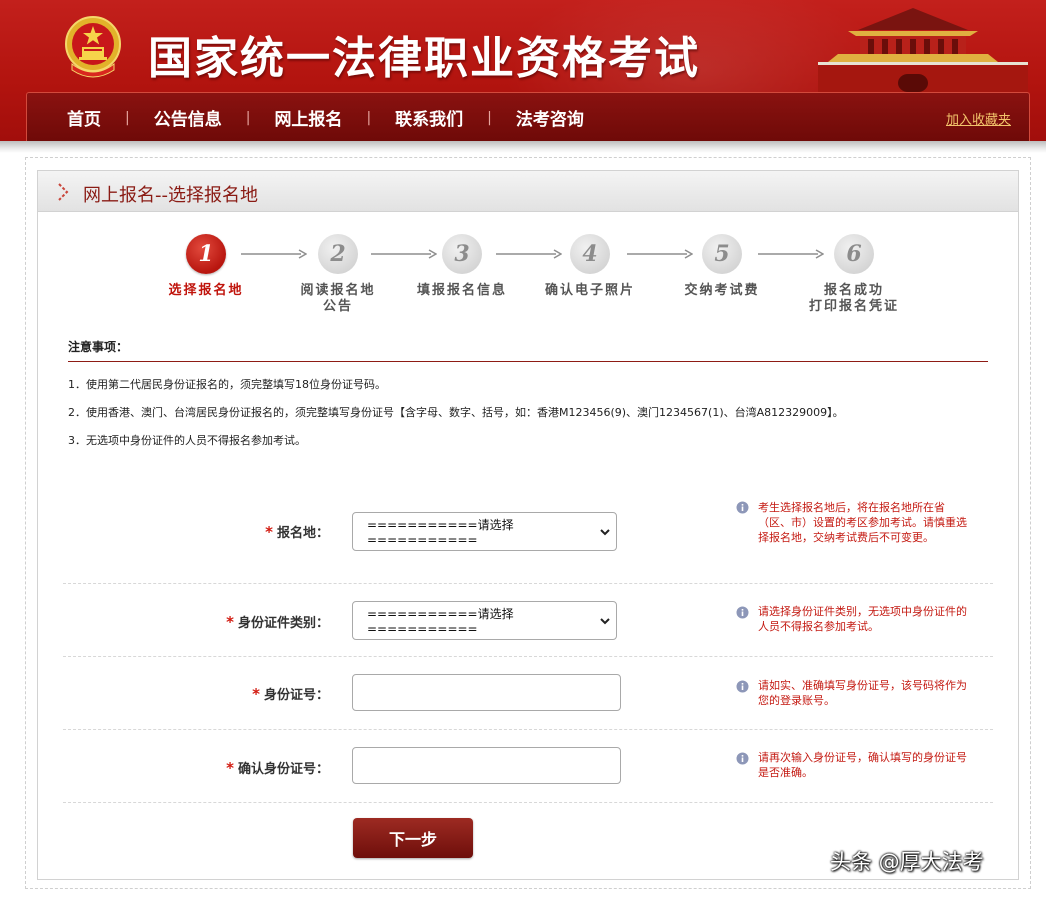 This screenshot has width=1046, height=899. Describe the element at coordinates (528, 191) in the screenshot. I see `panel-header: 网上报名--选择报名地` at that location.